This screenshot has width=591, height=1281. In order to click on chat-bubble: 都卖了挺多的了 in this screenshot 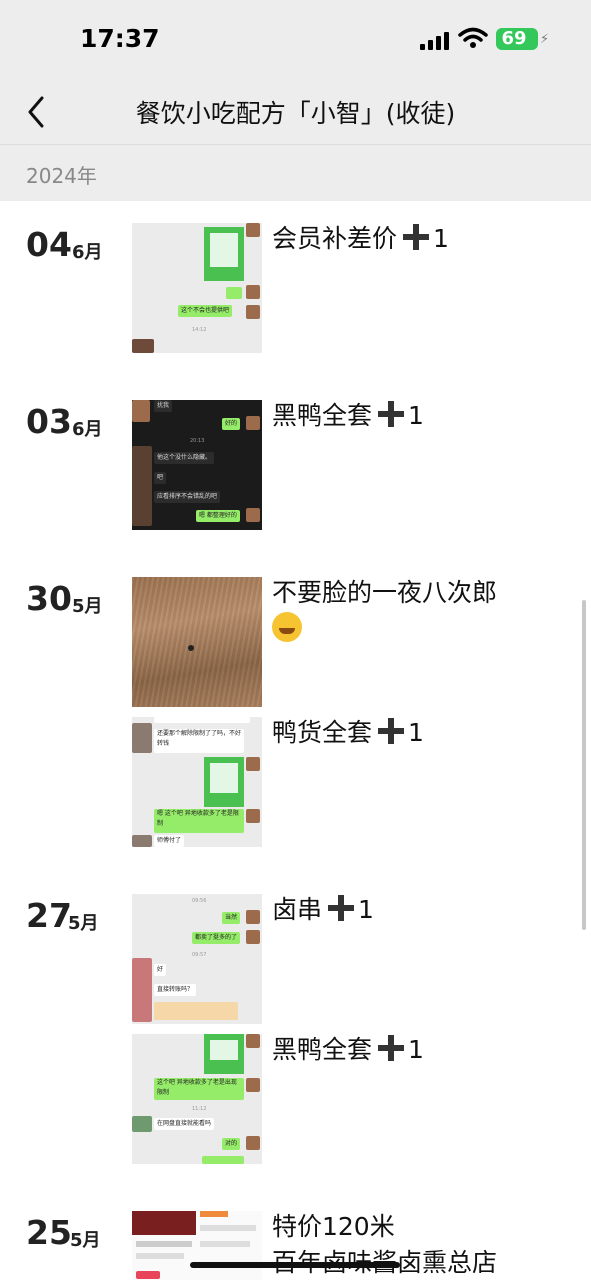, I will do `click(216, 938)`.